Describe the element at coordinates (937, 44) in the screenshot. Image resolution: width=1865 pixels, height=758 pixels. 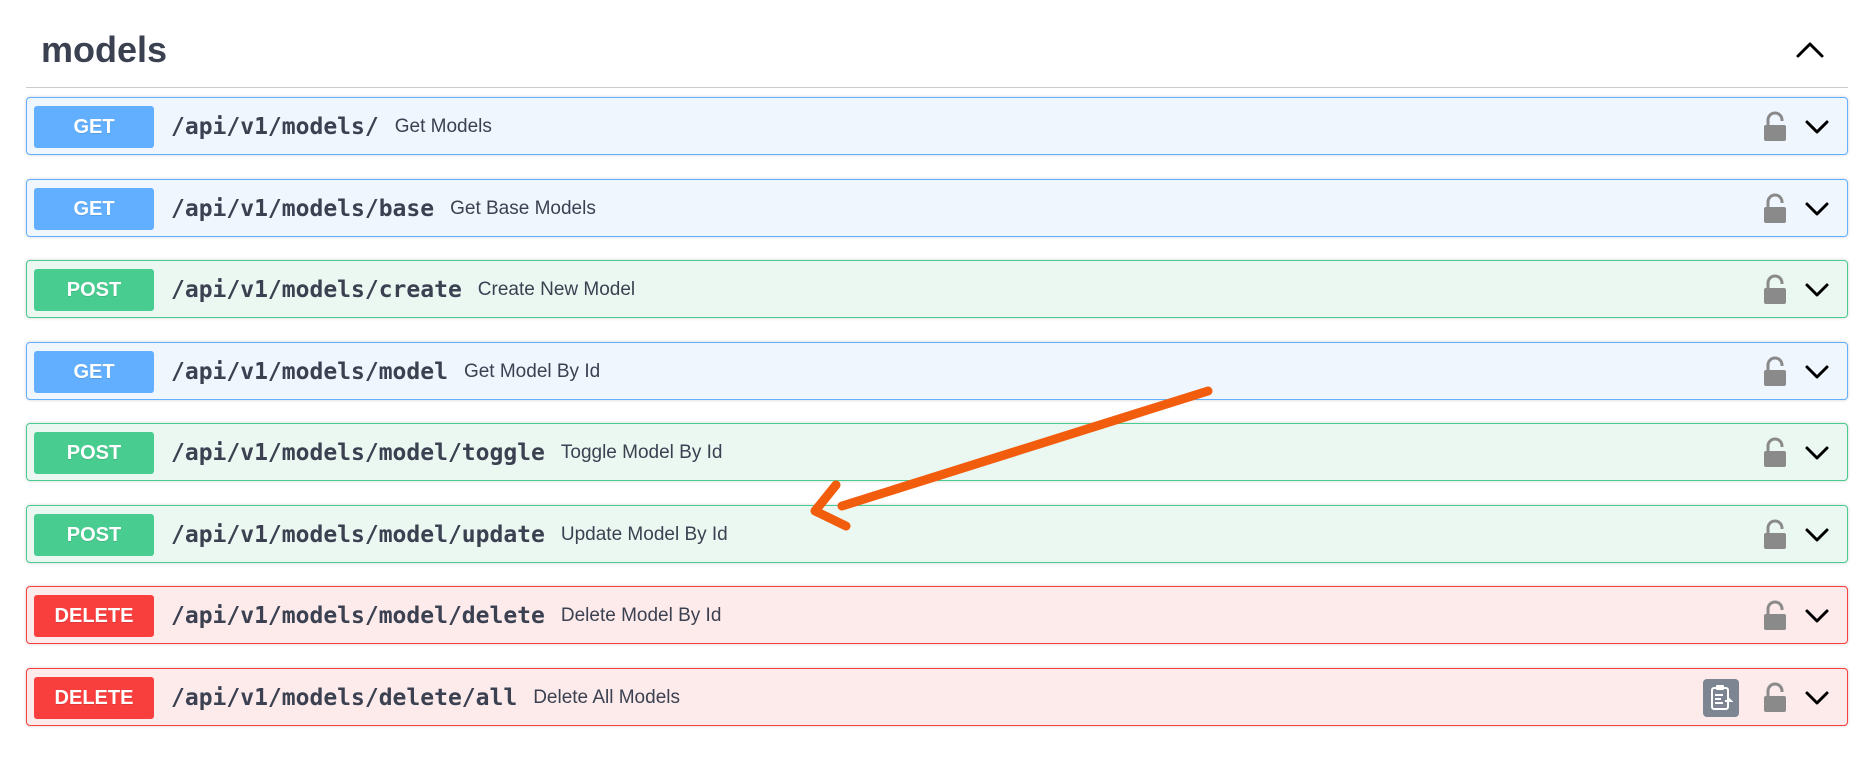
I see `tag-header: models` at that location.